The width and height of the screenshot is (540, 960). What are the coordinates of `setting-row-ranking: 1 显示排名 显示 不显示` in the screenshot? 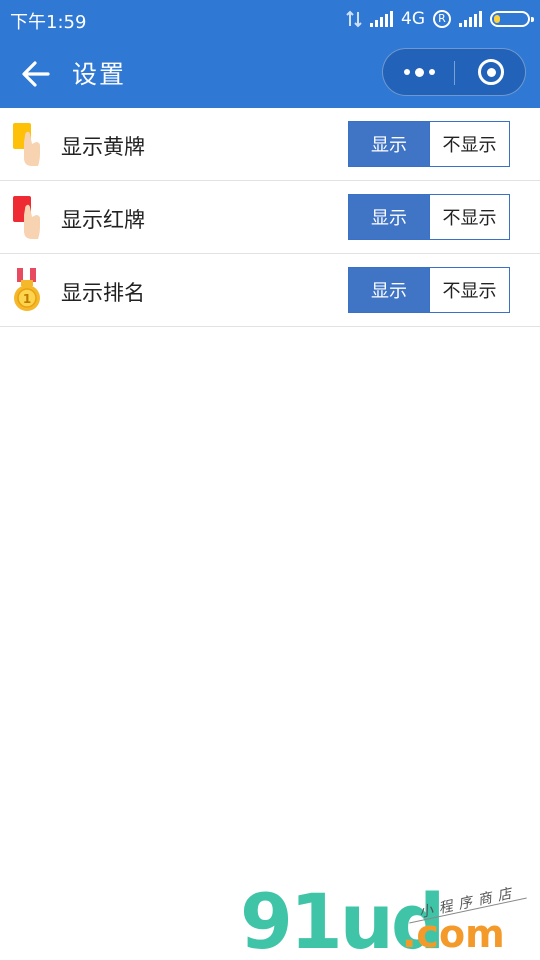 It's located at (270, 290).